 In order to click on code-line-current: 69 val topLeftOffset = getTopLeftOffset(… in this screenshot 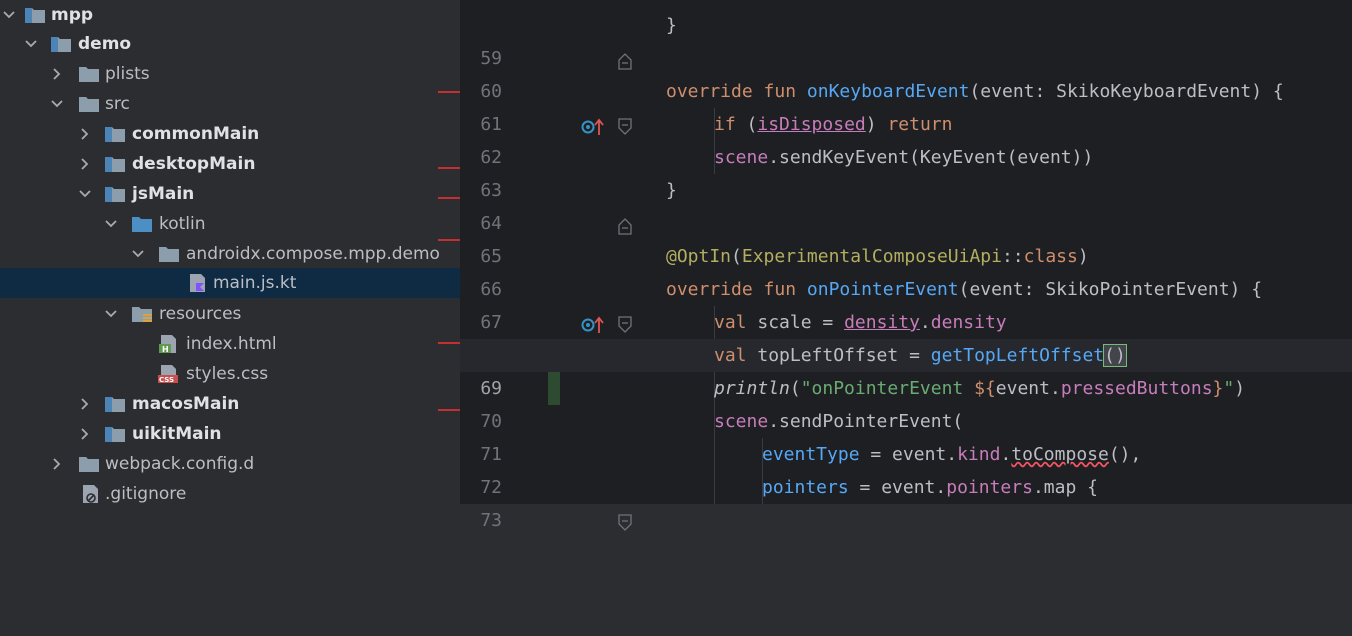, I will do `click(906, 369)`.